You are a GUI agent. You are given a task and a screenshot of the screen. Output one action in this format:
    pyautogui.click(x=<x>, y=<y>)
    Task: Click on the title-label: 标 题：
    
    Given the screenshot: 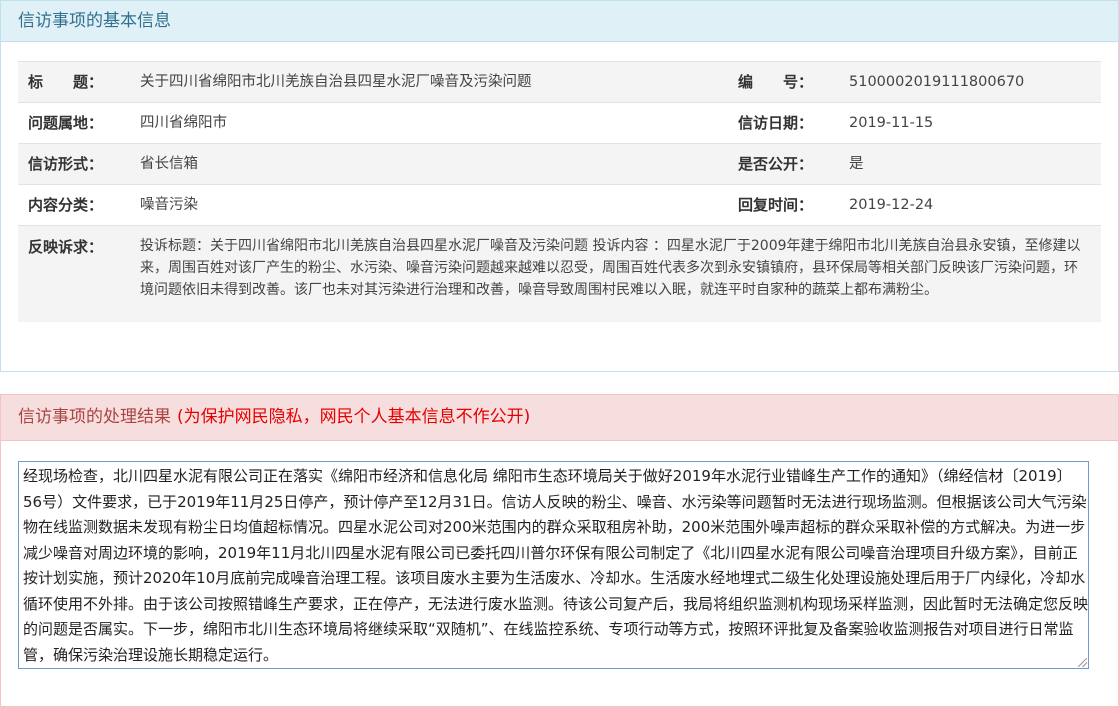 What is the action you would take?
    pyautogui.click(x=66, y=82)
    